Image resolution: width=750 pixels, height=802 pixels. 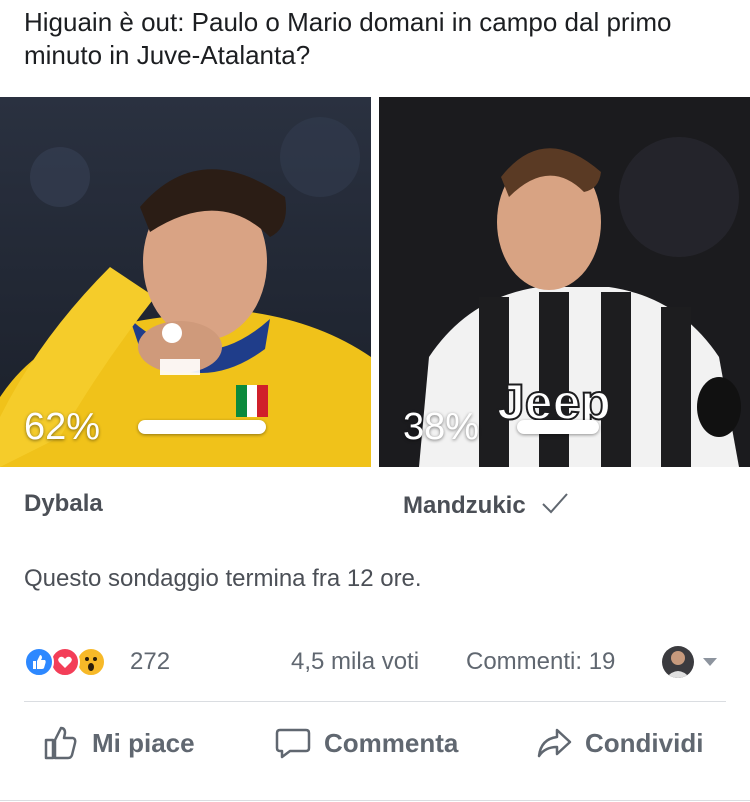 I want to click on bottom-divider, so click(x=375, y=800).